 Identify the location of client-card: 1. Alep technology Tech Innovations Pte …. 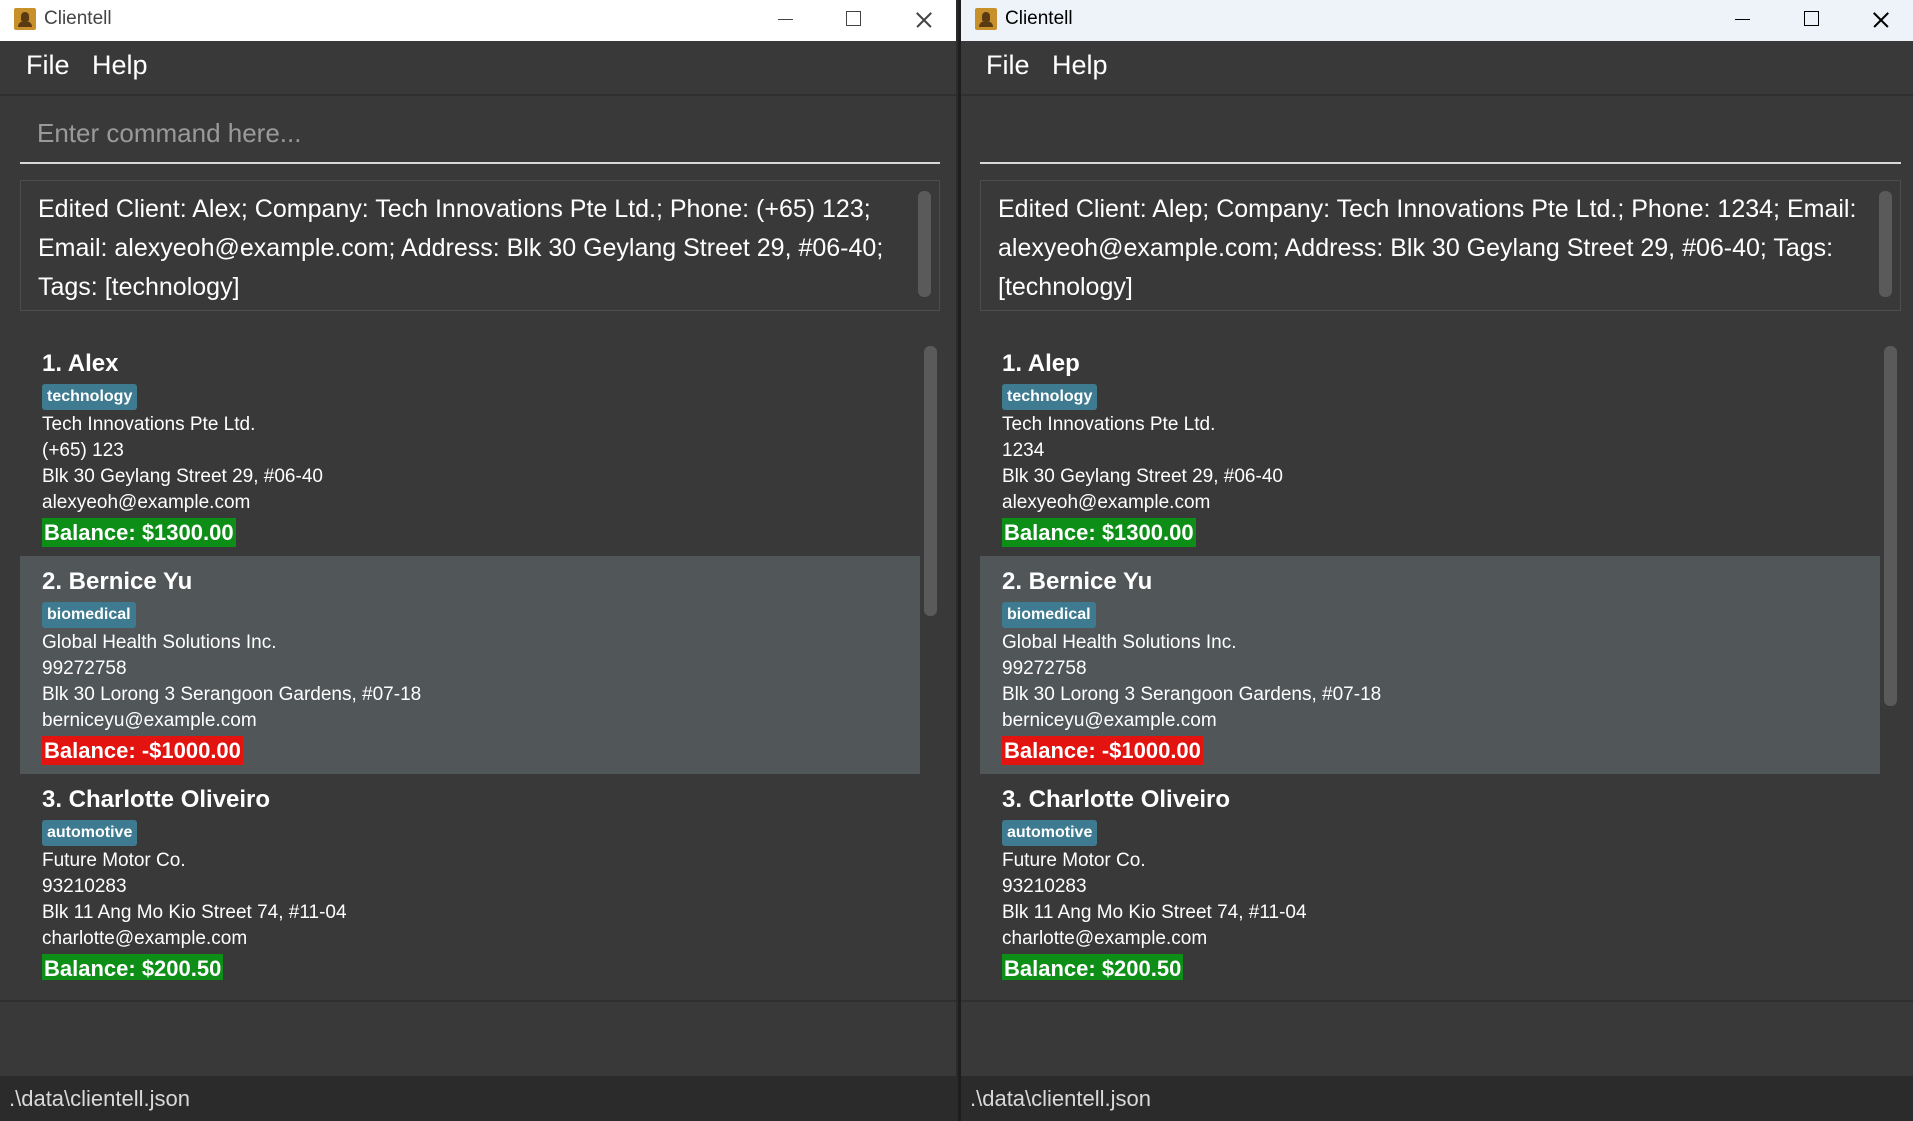
(1430, 447).